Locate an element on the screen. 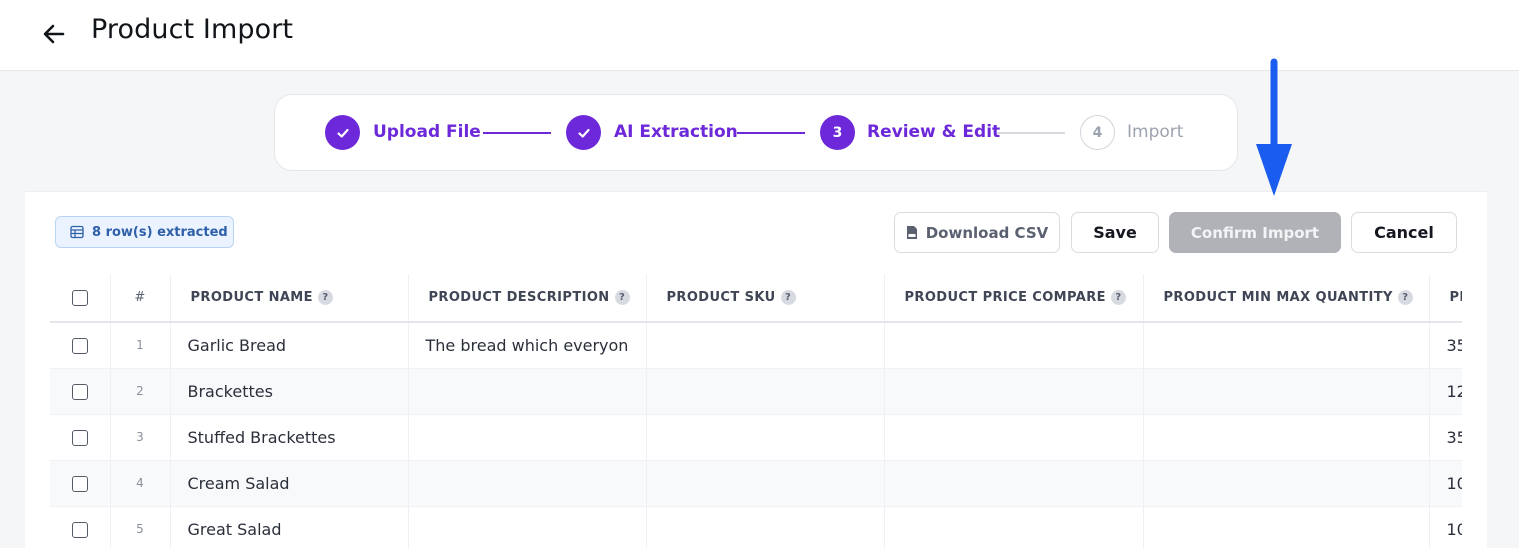 The height and width of the screenshot is (548, 1519). column-header-price: PR is located at coordinates (1445, 298).